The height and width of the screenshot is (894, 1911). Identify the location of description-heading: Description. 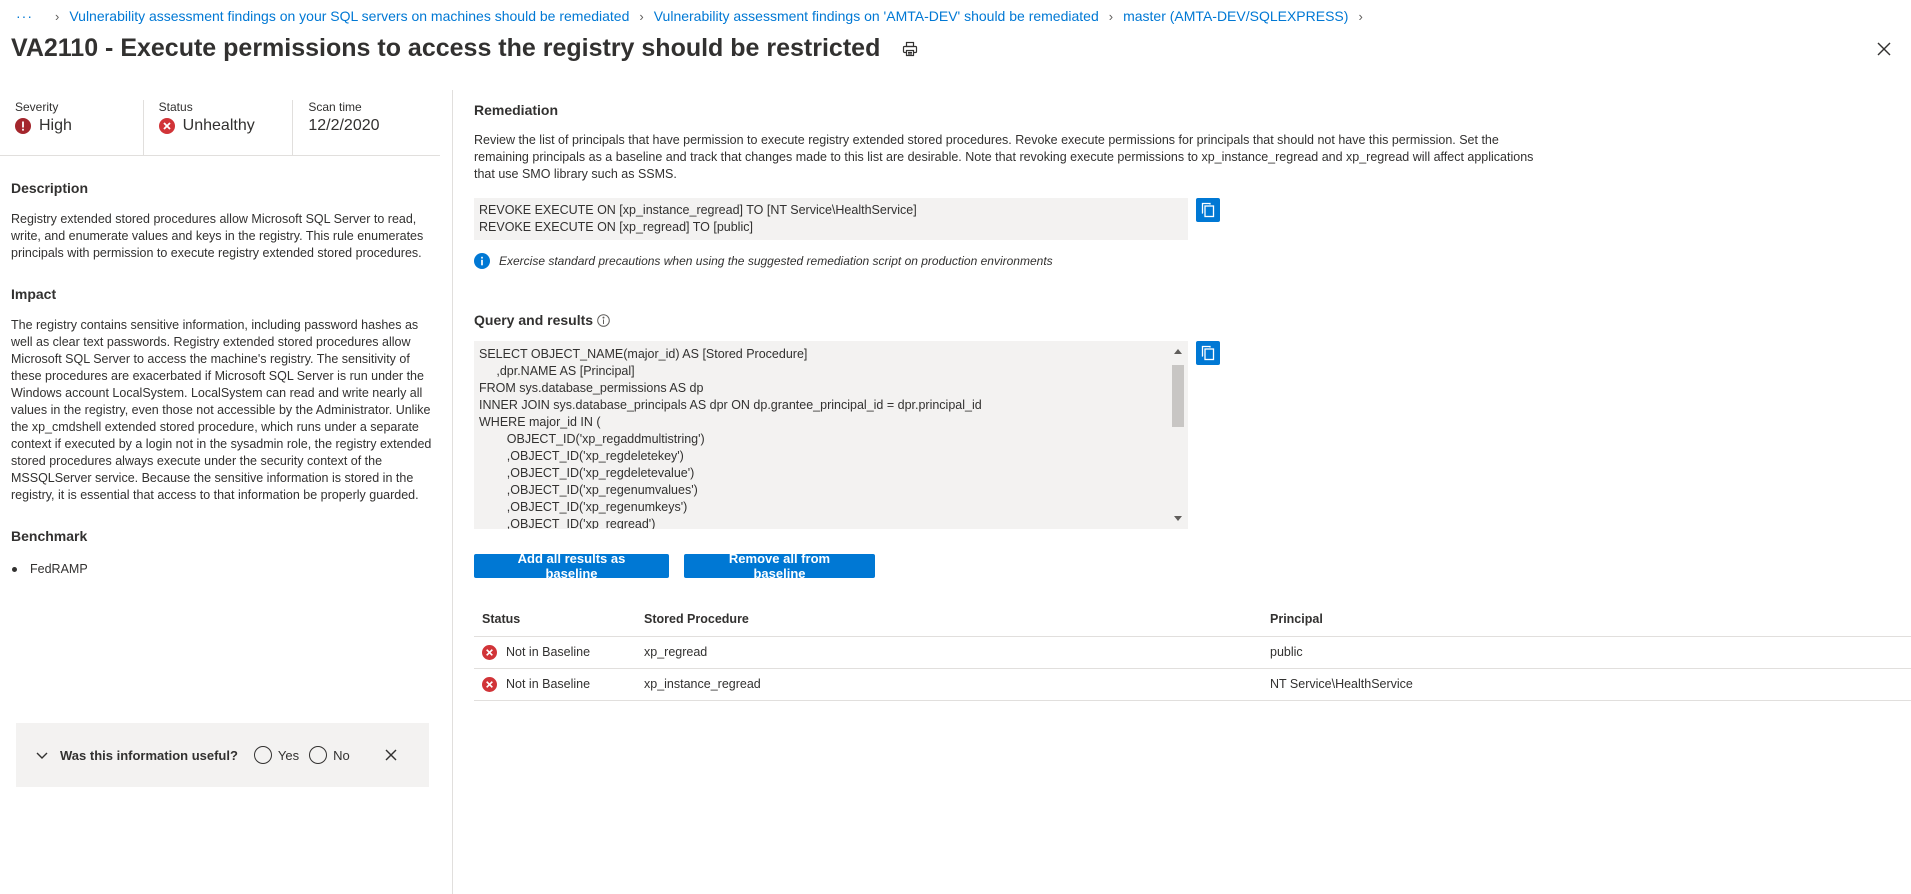
(50, 188).